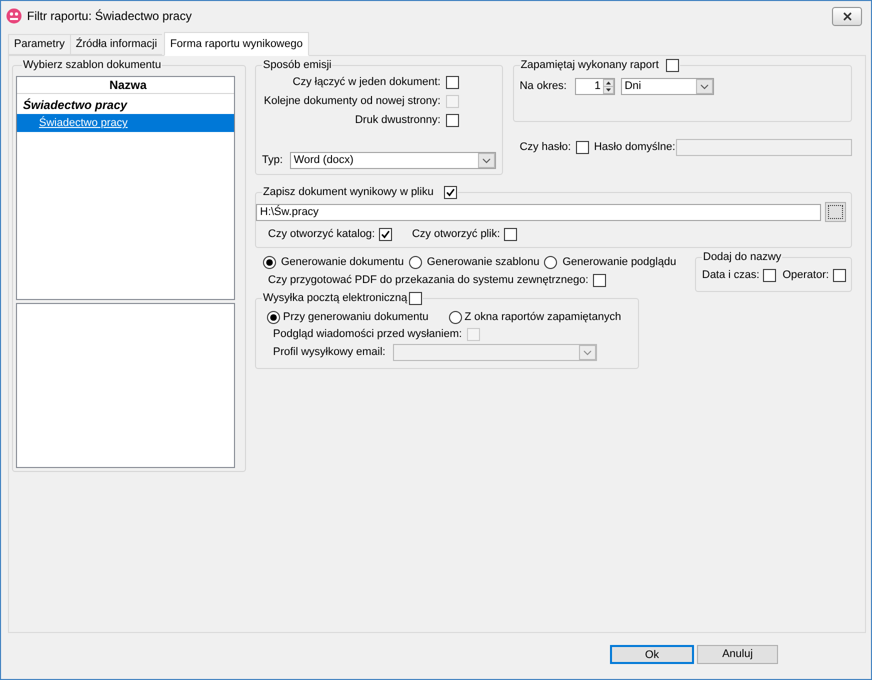 The height and width of the screenshot is (680, 872). What do you see at coordinates (297, 65) in the screenshot?
I see `group-title: Sposób emisji` at bounding box center [297, 65].